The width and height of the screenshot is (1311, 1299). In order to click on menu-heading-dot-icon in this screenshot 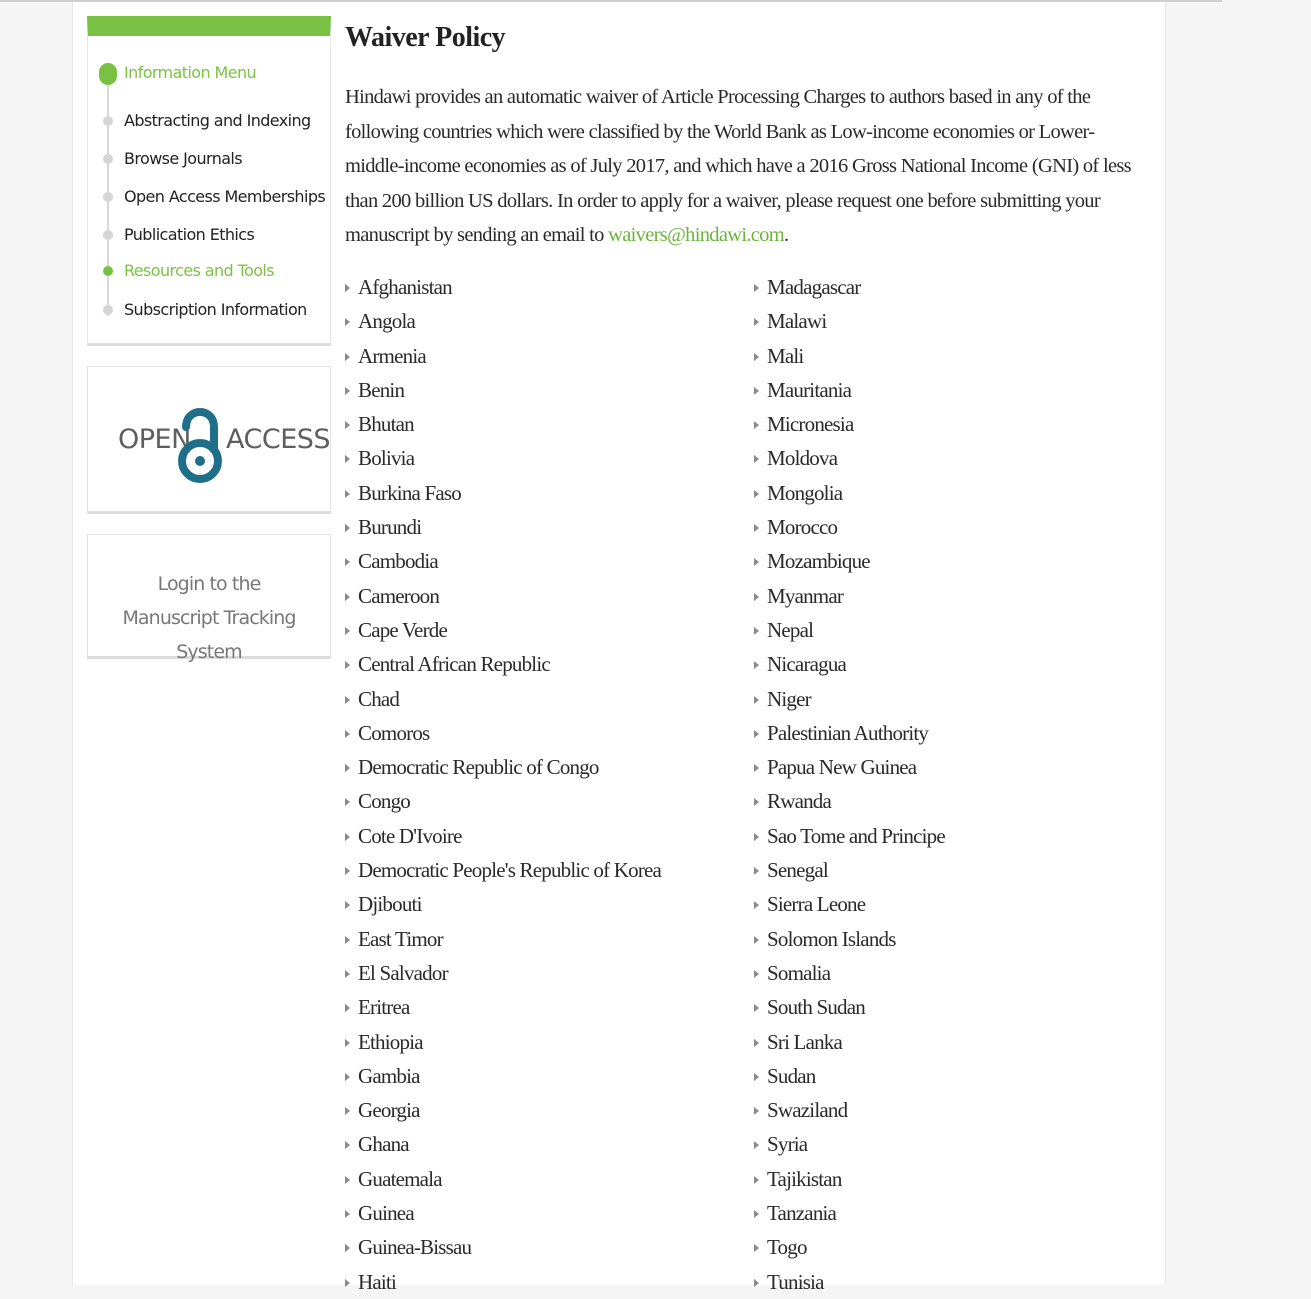, I will do `click(108, 74)`.